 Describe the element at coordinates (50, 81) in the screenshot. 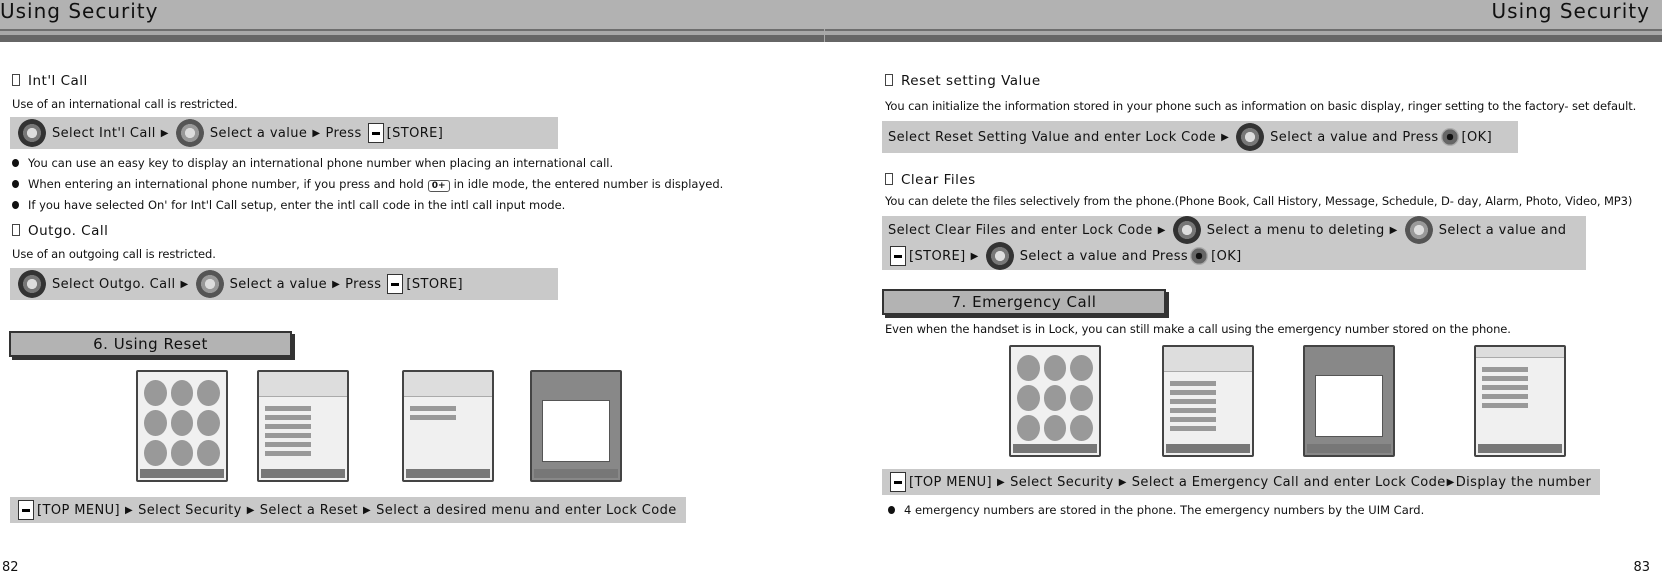

I see `section-title-intl-call: Int'l Call` at that location.